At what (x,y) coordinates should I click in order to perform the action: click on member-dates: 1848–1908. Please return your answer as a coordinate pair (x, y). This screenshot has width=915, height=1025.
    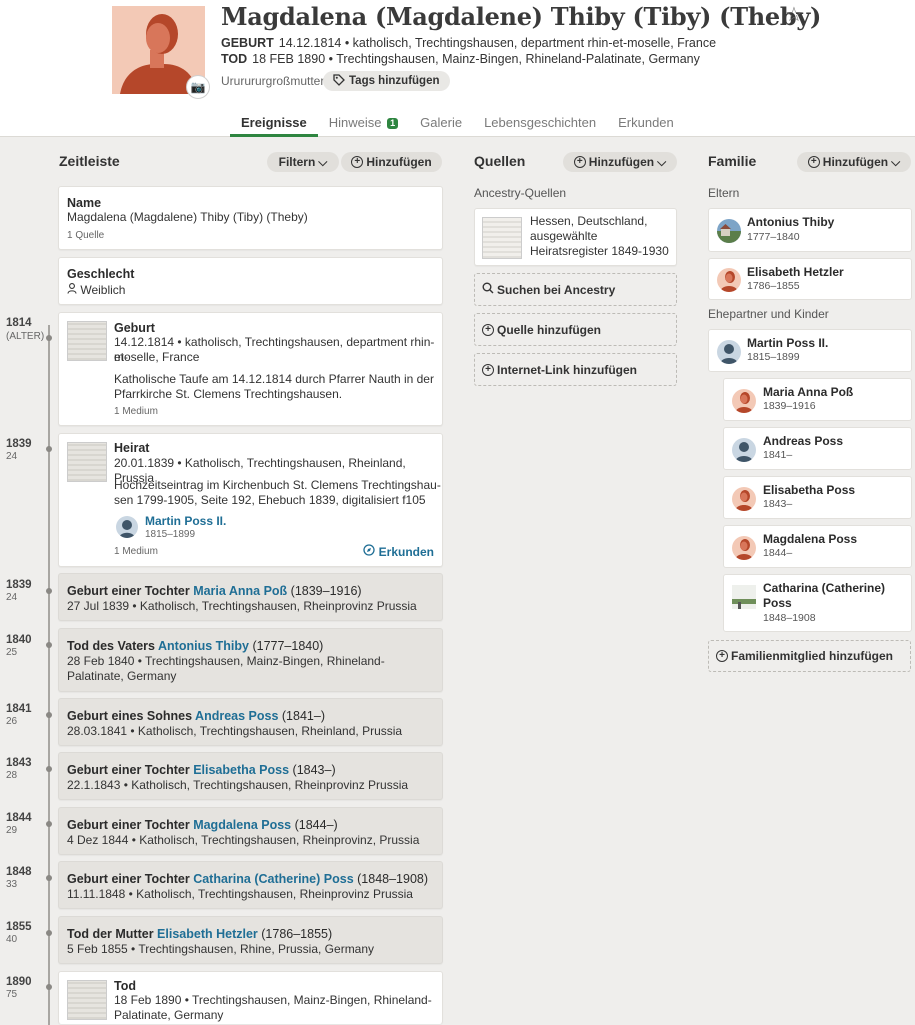
    Looking at the image, I should click on (789, 618).